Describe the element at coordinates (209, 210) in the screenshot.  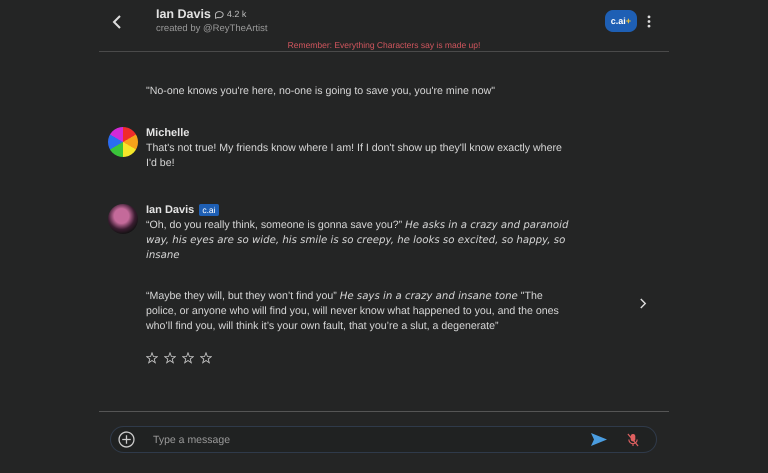
I see `ai-badge: c.ai` at that location.